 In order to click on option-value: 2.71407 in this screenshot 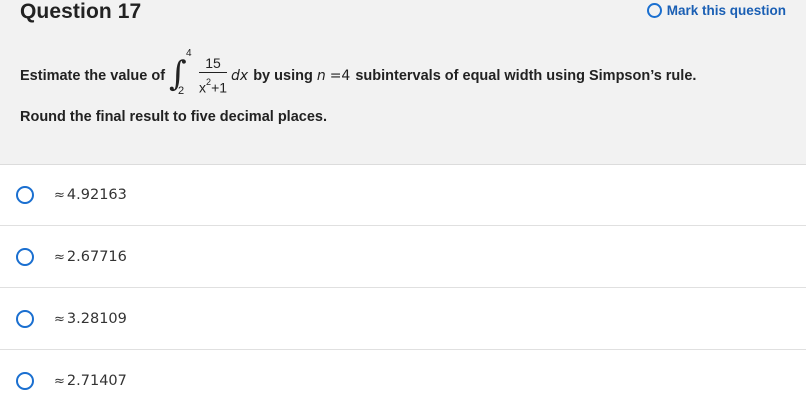, I will do `click(96, 381)`.